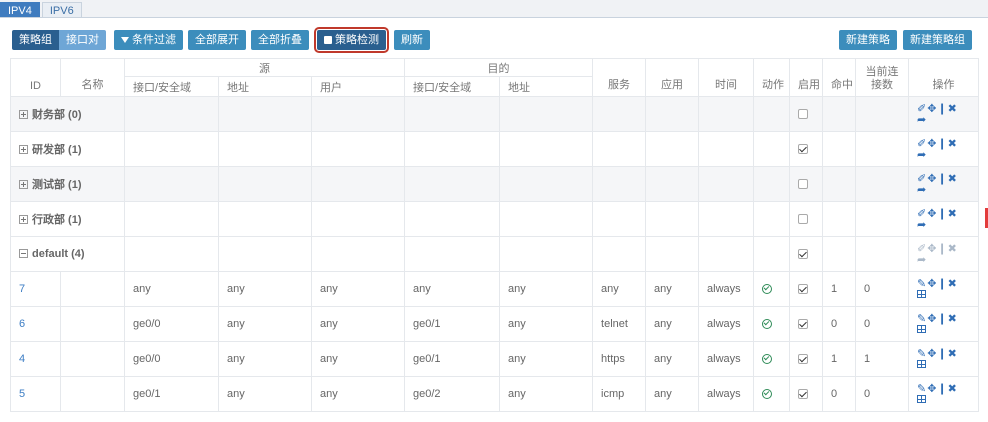 This screenshot has width=988, height=422. Describe the element at coordinates (495, 254) in the screenshot. I see `group-row: default (4) ✐✥❙✖ ➦` at that location.